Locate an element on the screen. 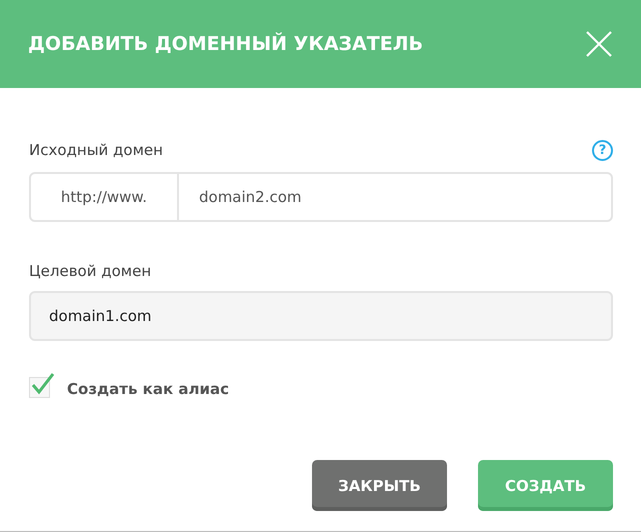 This screenshot has width=641, height=532. close-button is located at coordinates (599, 44).